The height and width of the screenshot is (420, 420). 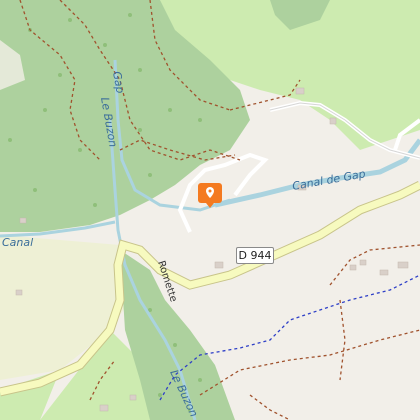 I want to click on label-canal: Canal, so click(x=17, y=242).